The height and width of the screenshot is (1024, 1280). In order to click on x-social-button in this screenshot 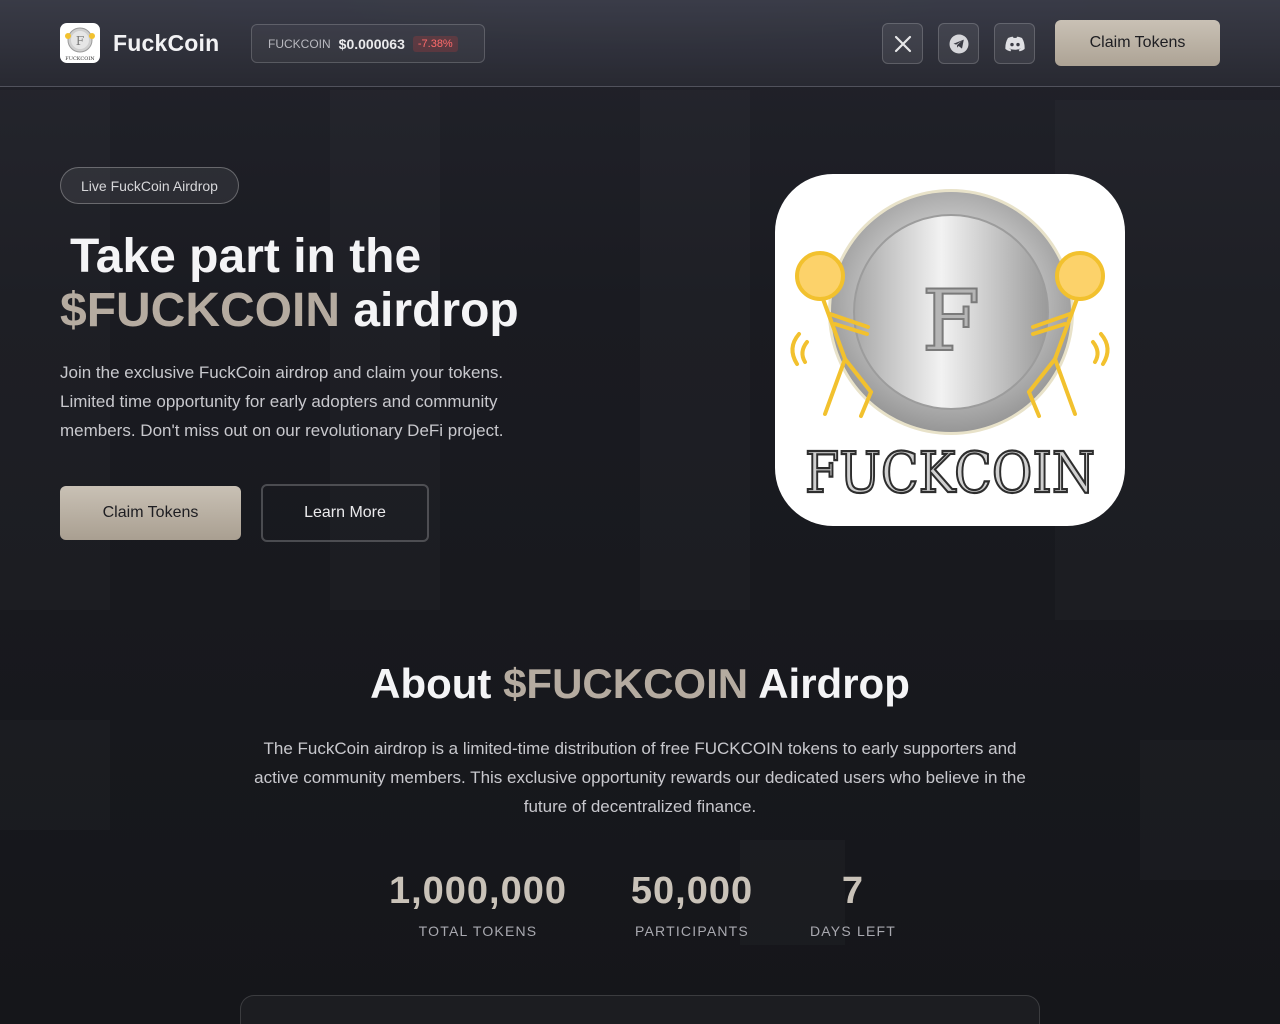, I will do `click(902, 43)`.